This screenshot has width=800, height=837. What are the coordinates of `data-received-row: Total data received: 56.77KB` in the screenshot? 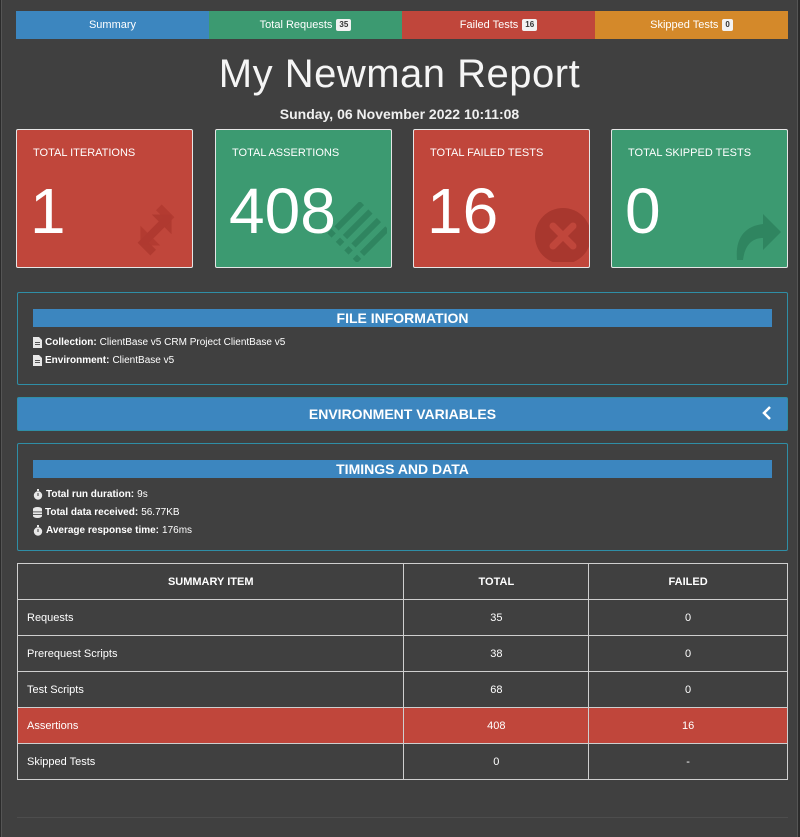 It's located at (410, 512).